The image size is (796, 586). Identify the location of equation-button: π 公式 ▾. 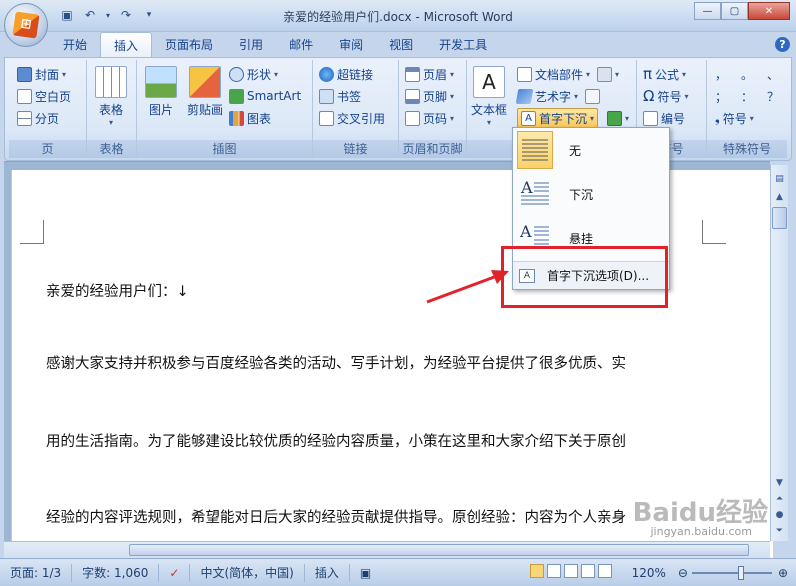
(664, 74).